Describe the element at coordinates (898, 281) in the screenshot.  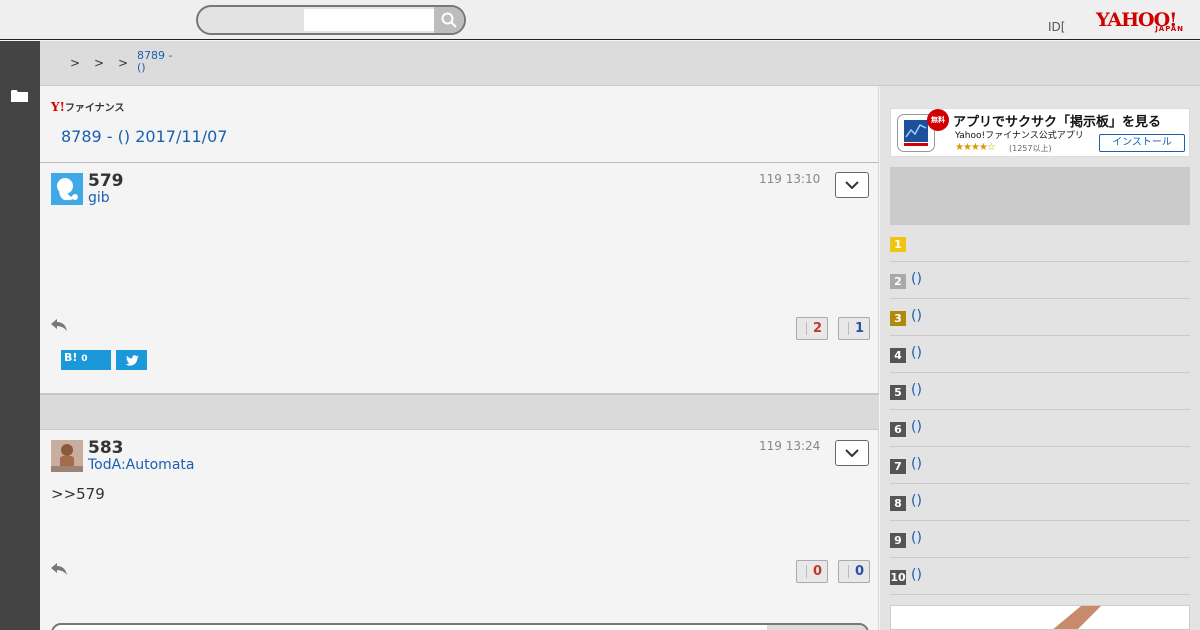
I see `ranking-number: 2` at that location.